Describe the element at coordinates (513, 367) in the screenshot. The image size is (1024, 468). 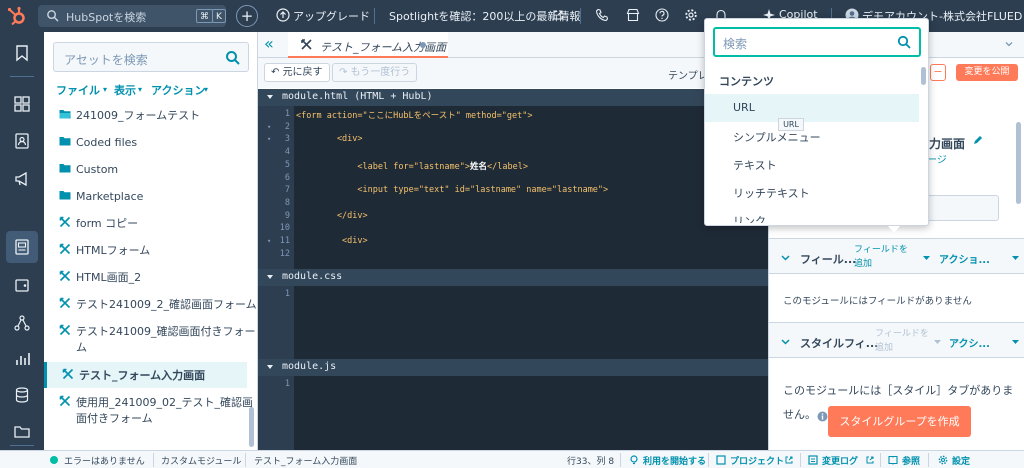
I see `js-pane-header: module.js` at that location.